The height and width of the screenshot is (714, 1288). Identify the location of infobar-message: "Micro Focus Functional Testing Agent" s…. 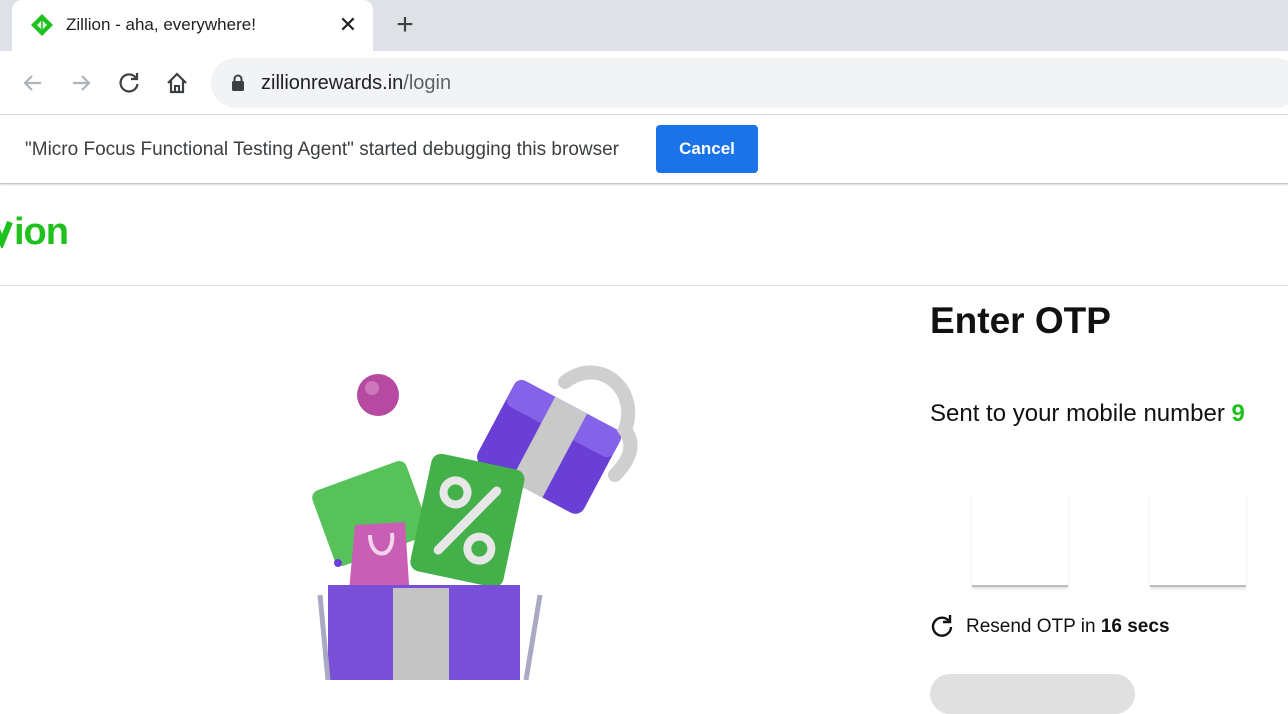
(322, 149).